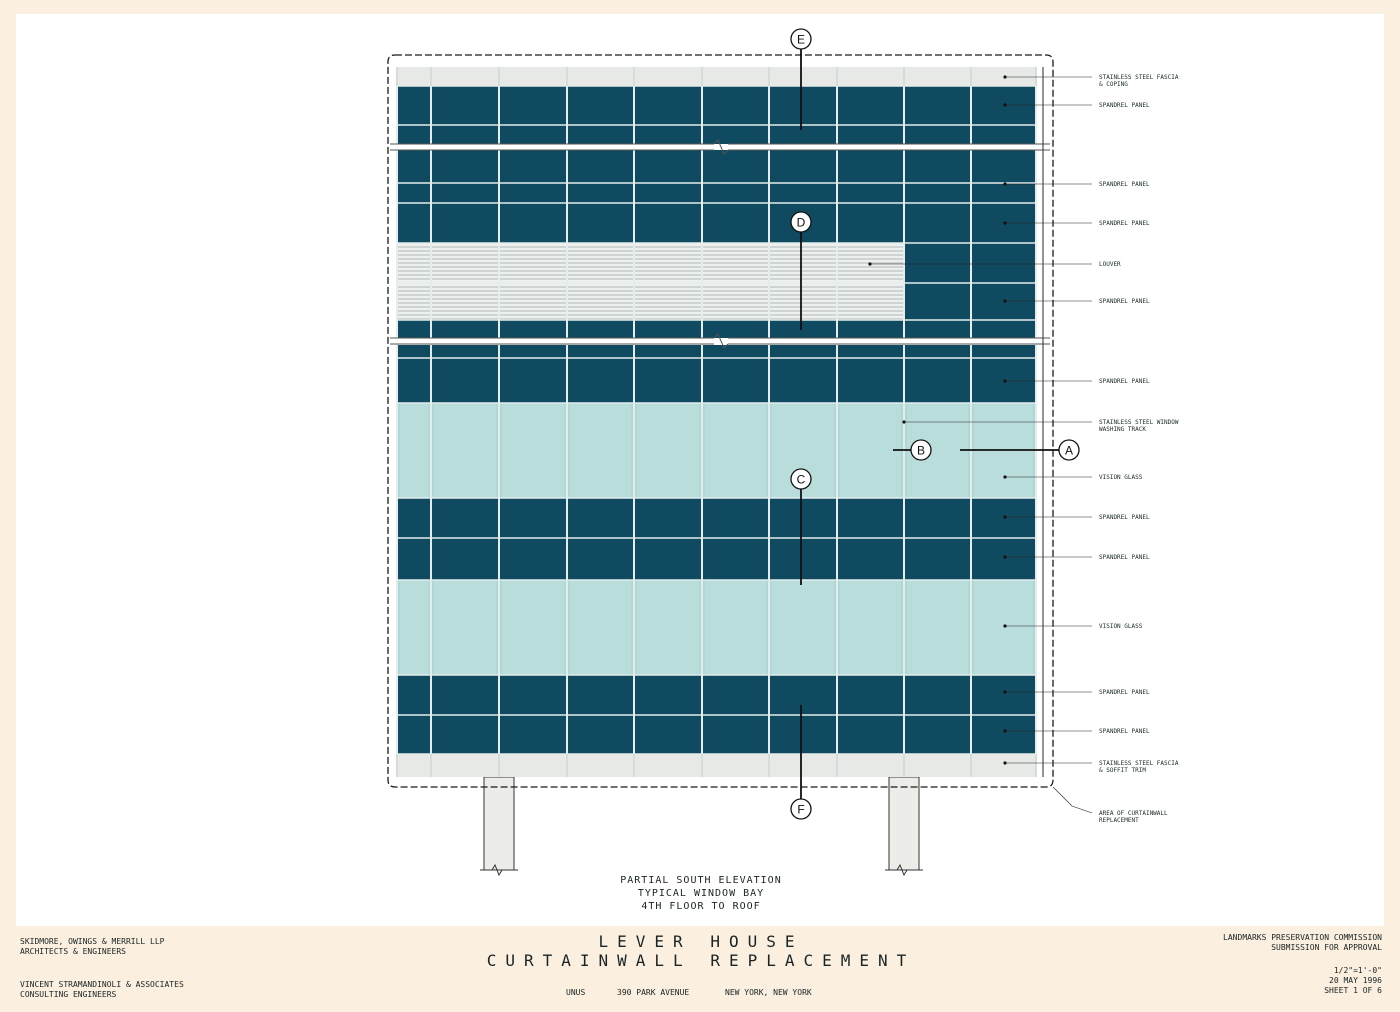 The width and height of the screenshot is (1400, 1012). Describe the element at coordinates (1122, 429) in the screenshot. I see `callout-text: WASHING TRACK` at that location.